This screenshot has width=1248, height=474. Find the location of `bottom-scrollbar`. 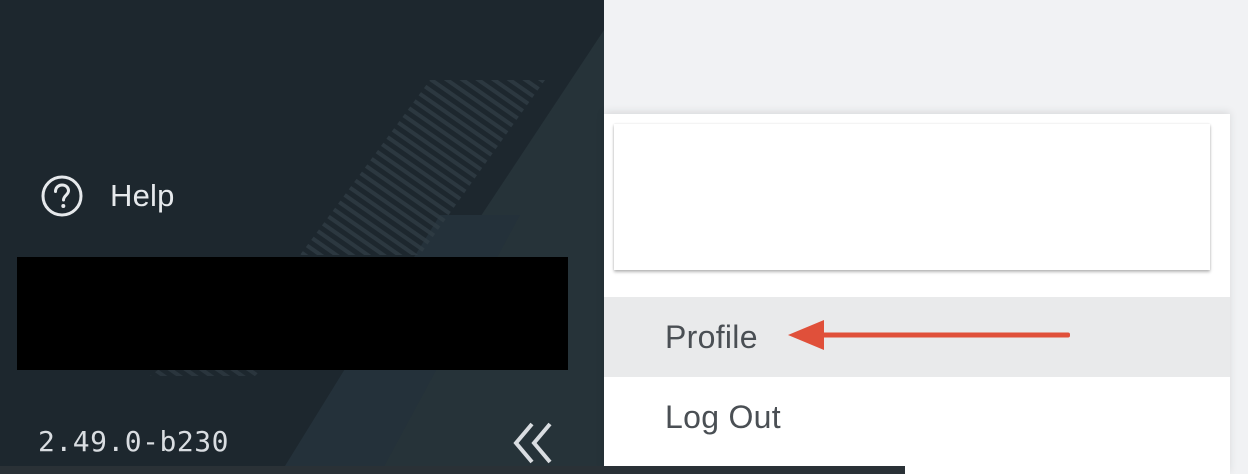

bottom-scrollbar is located at coordinates (452, 470).